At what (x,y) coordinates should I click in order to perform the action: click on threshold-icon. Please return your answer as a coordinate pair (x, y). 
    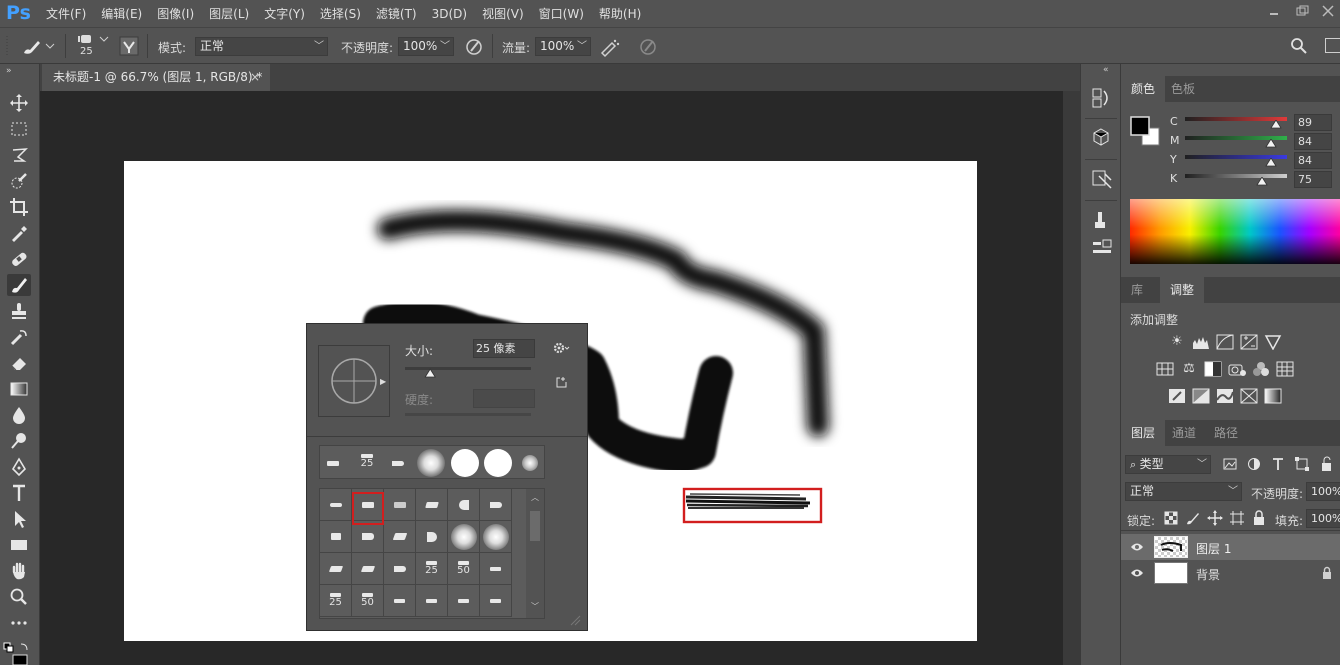
    Looking at the image, I should click on (1225, 396).